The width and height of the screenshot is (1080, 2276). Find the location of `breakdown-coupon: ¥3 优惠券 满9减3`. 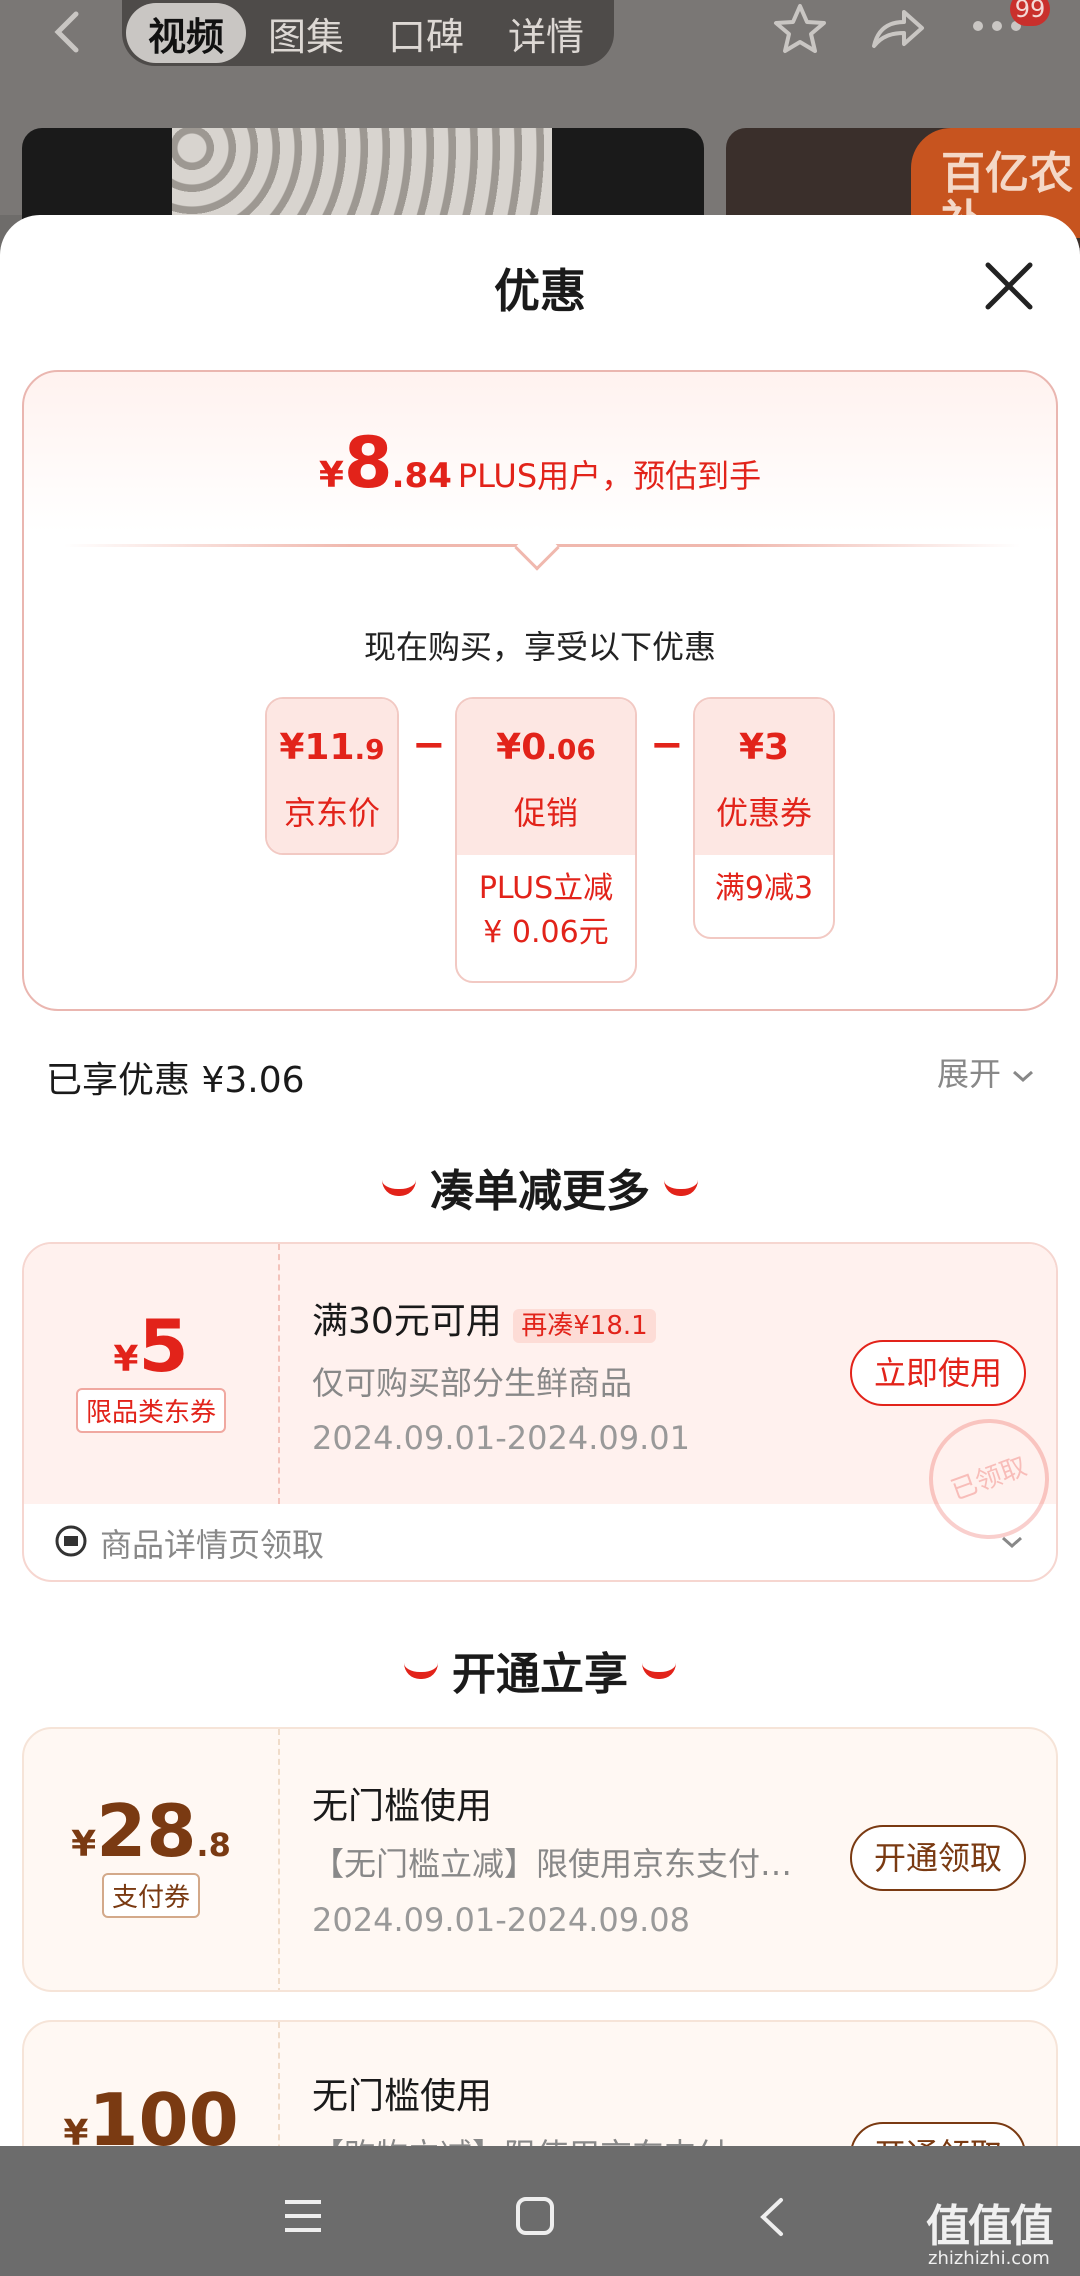

breakdown-coupon: ¥3 优惠券 满9减3 is located at coordinates (764, 818).